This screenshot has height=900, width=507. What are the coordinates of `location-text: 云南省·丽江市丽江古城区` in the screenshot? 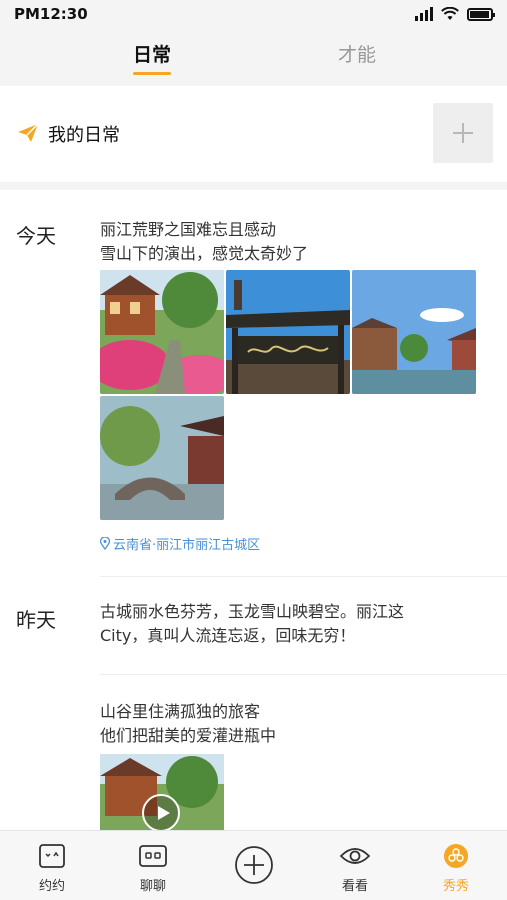 It's located at (187, 545).